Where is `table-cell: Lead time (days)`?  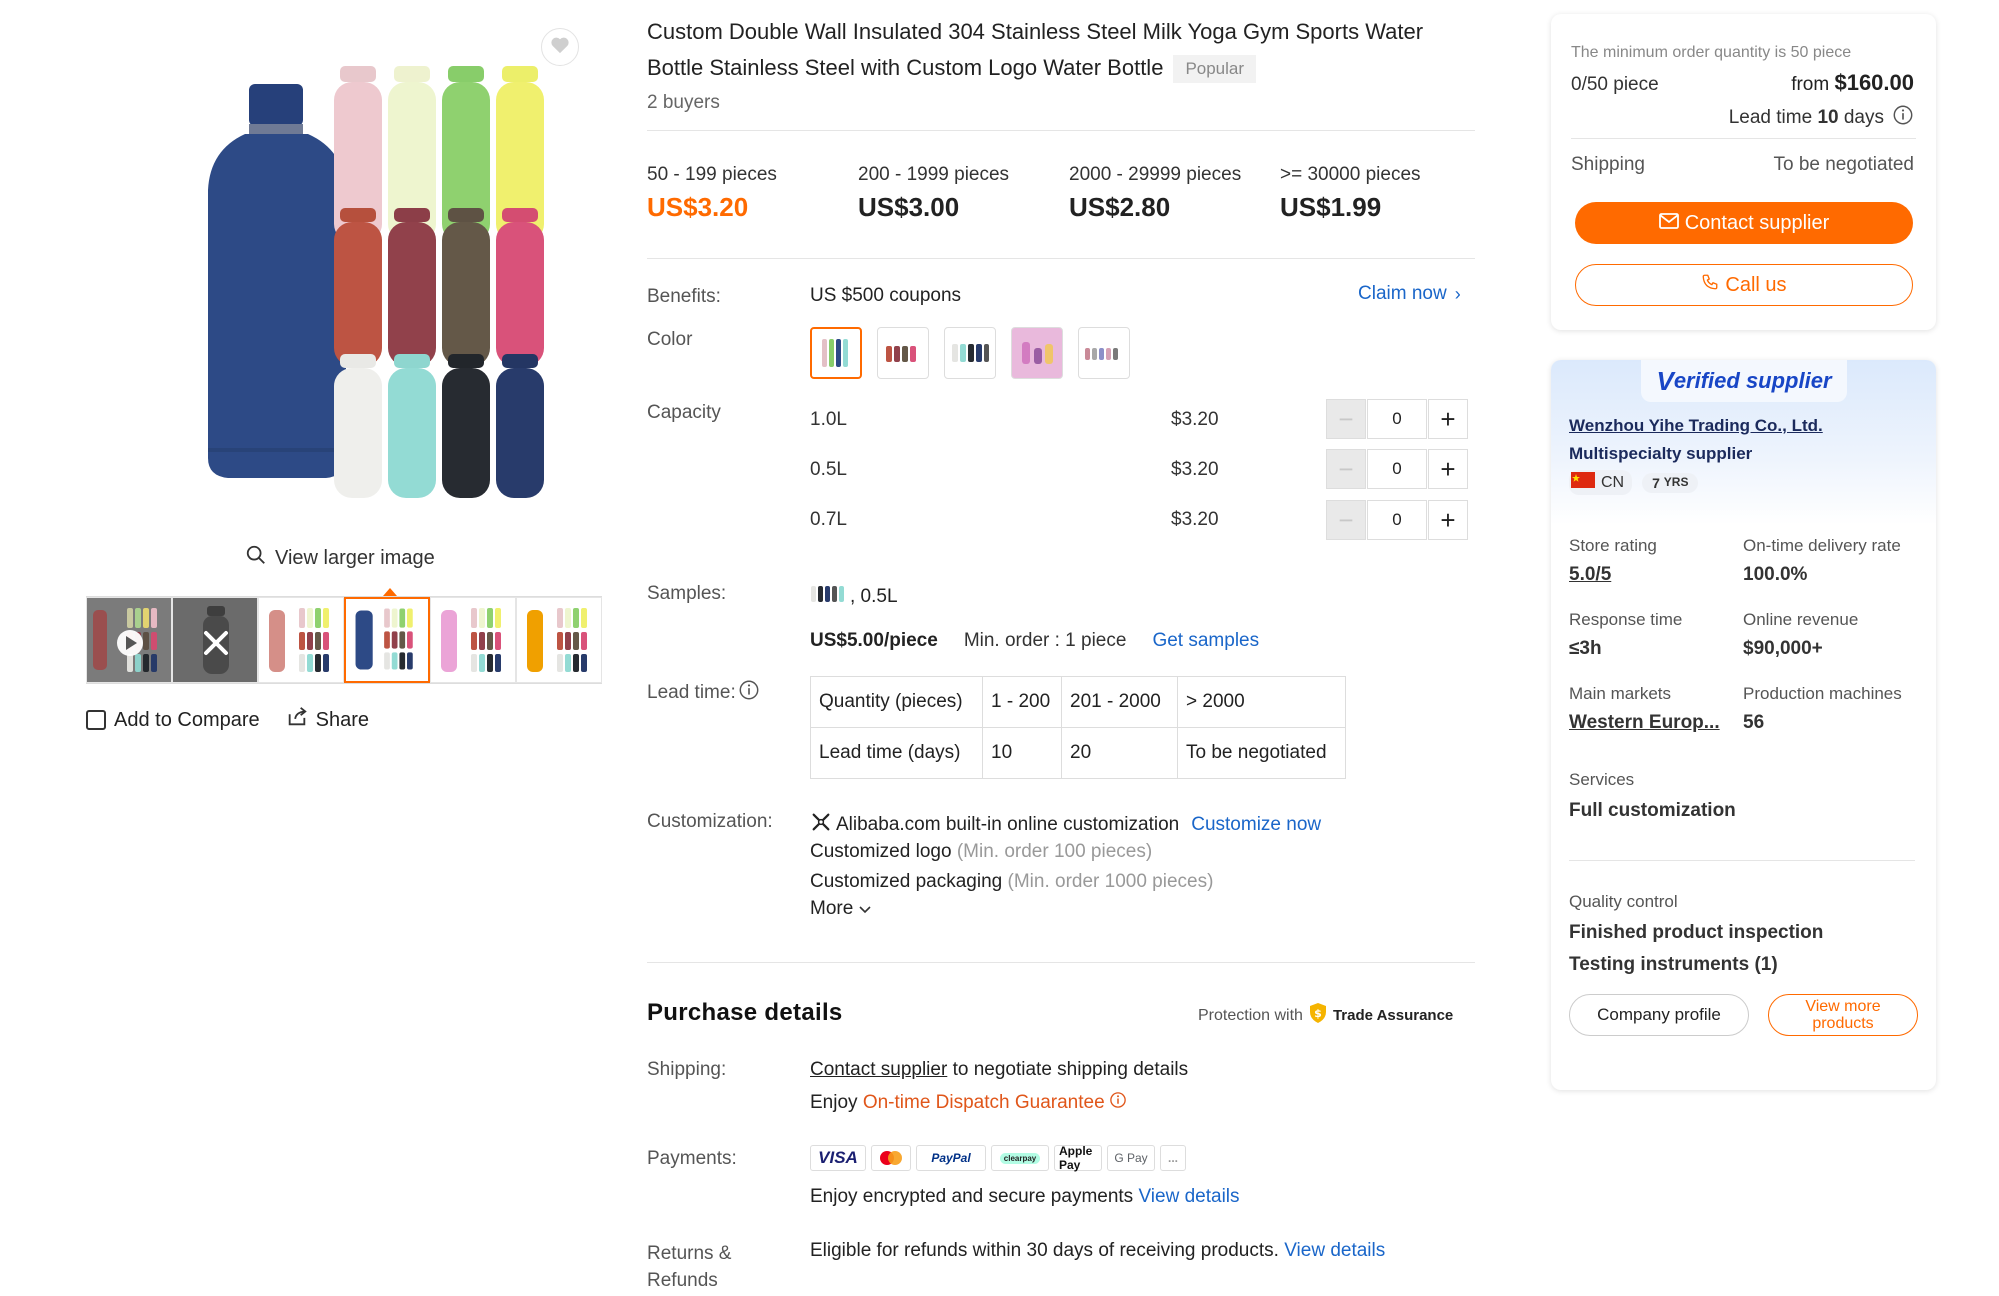
table-cell: Lead time (days) is located at coordinates (896, 753).